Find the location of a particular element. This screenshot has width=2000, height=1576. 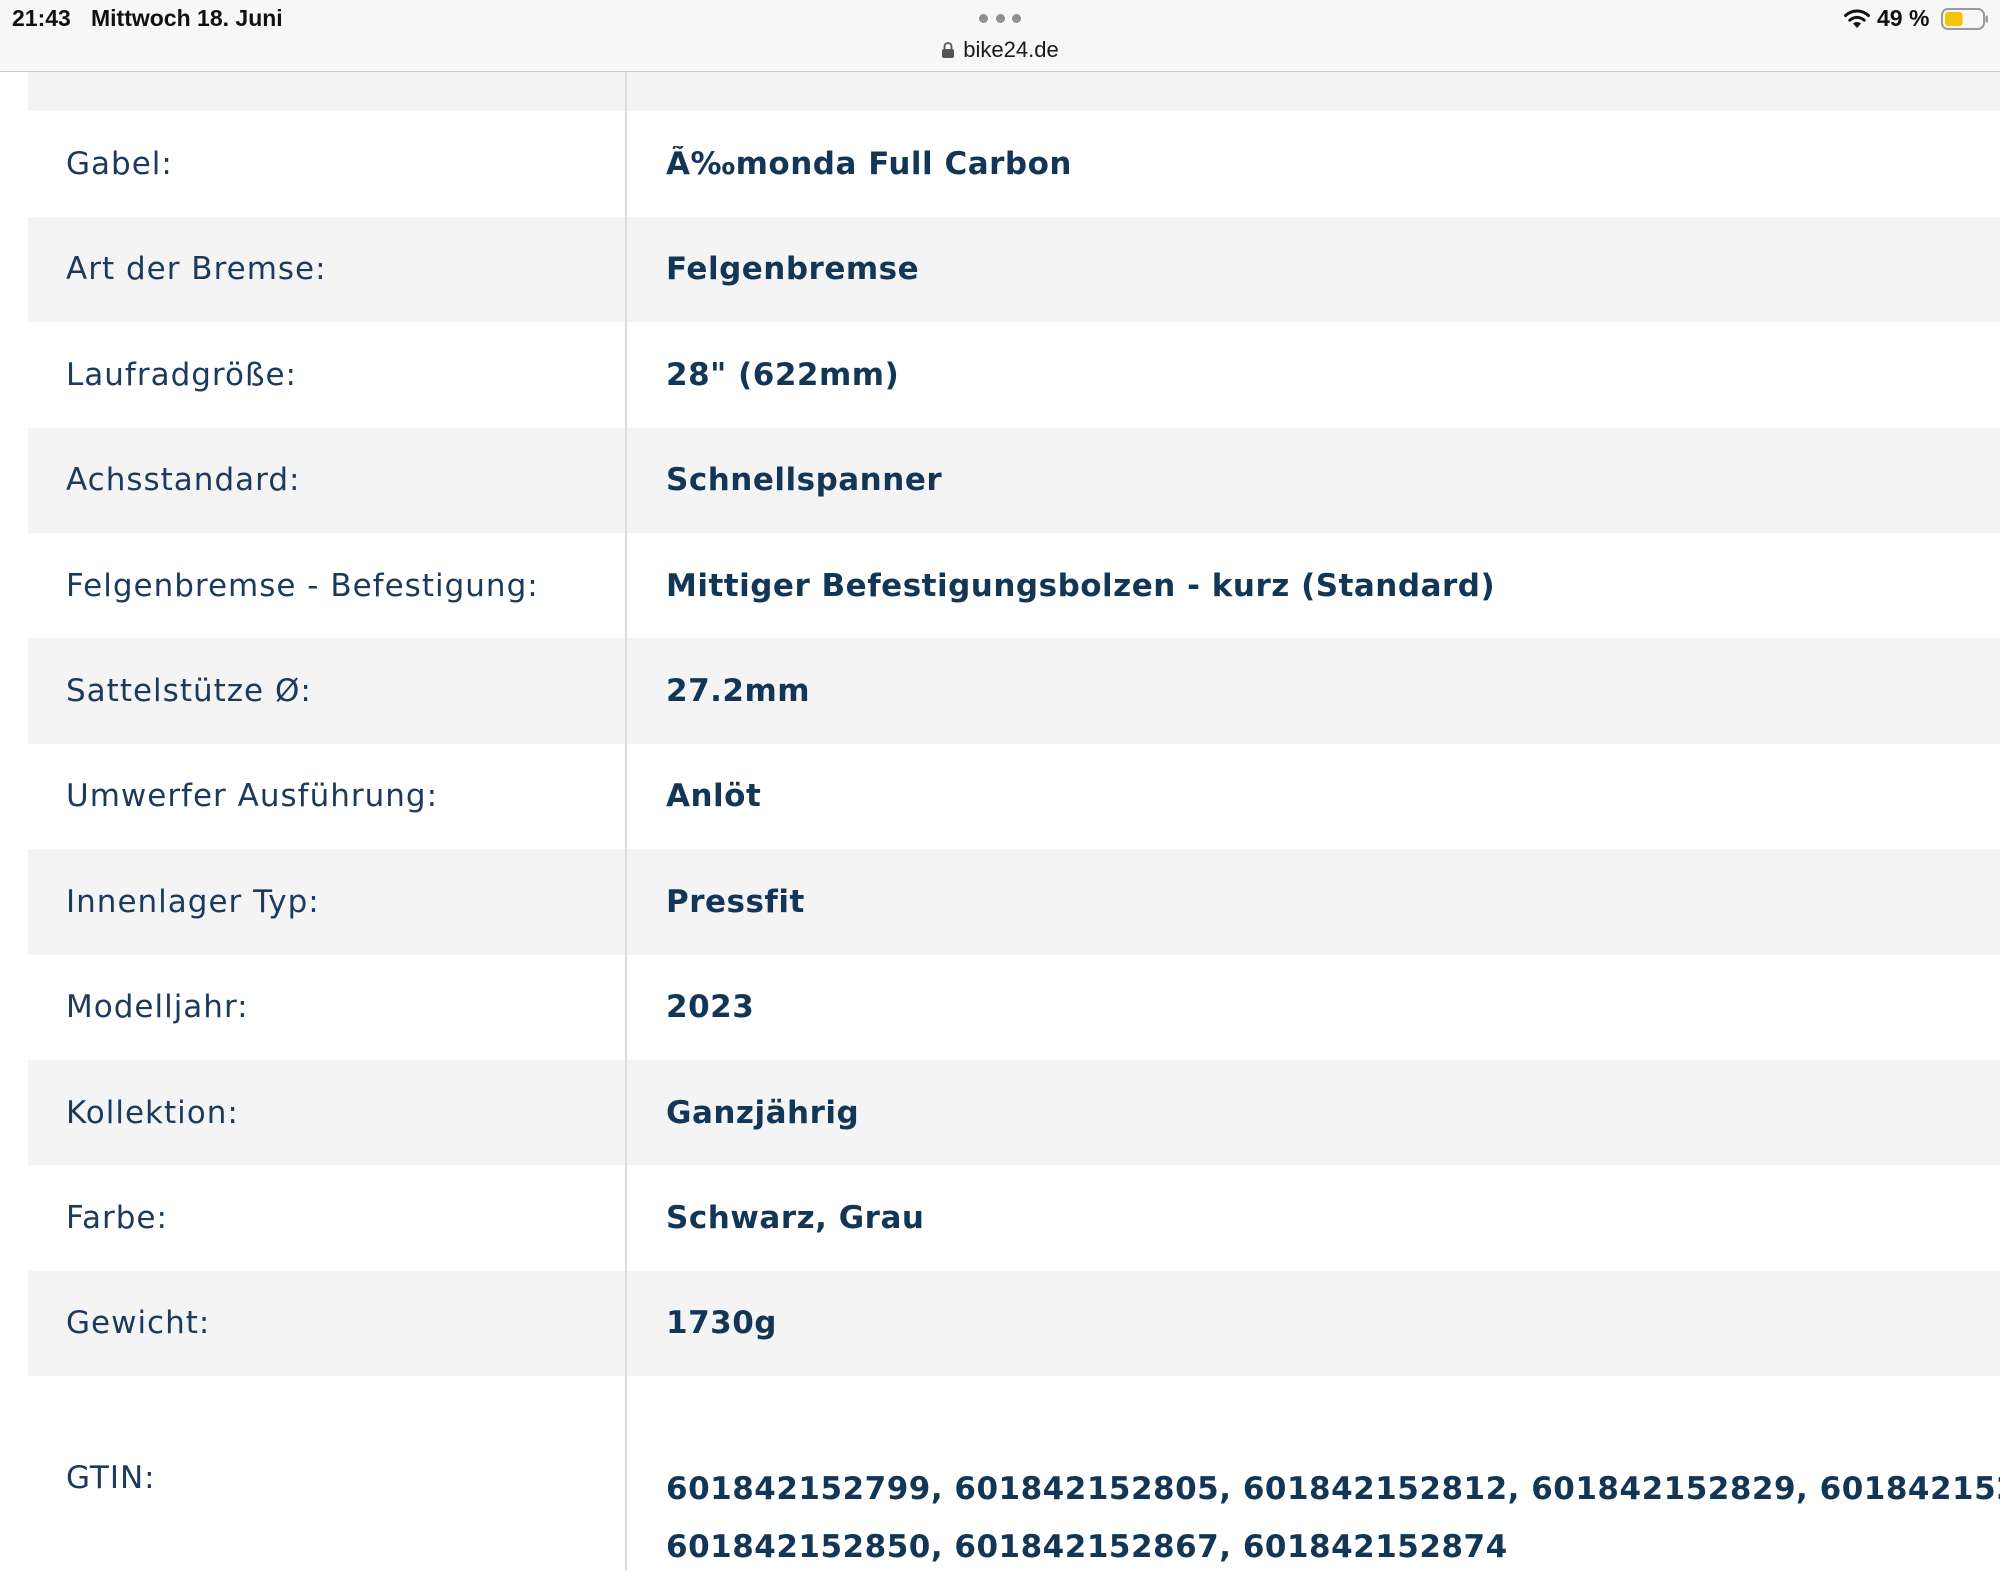

spec-label: Sattelstütze Ø: is located at coordinates (327, 691).